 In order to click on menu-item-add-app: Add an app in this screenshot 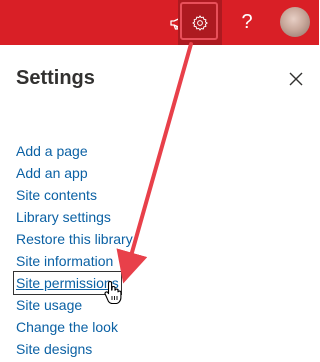, I will do `click(74, 173)`.